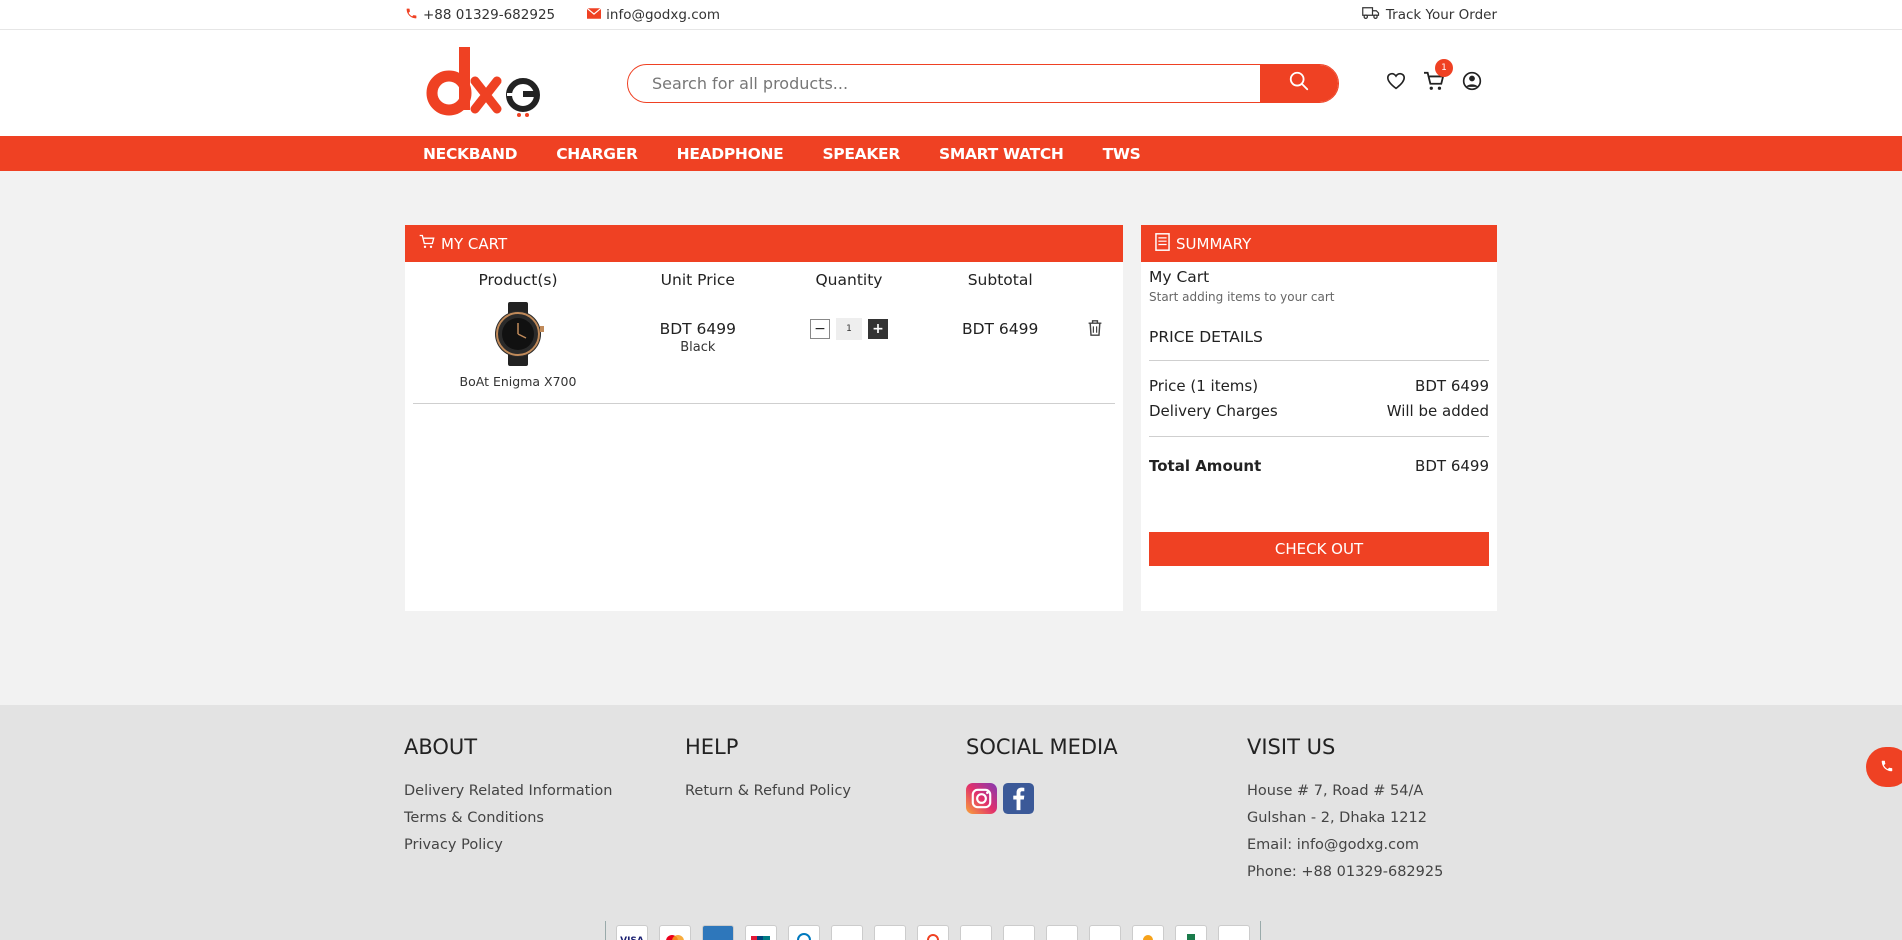 This screenshot has height=940, width=1902. I want to click on topbar-phone-text: +88 01329-682925, so click(489, 15).